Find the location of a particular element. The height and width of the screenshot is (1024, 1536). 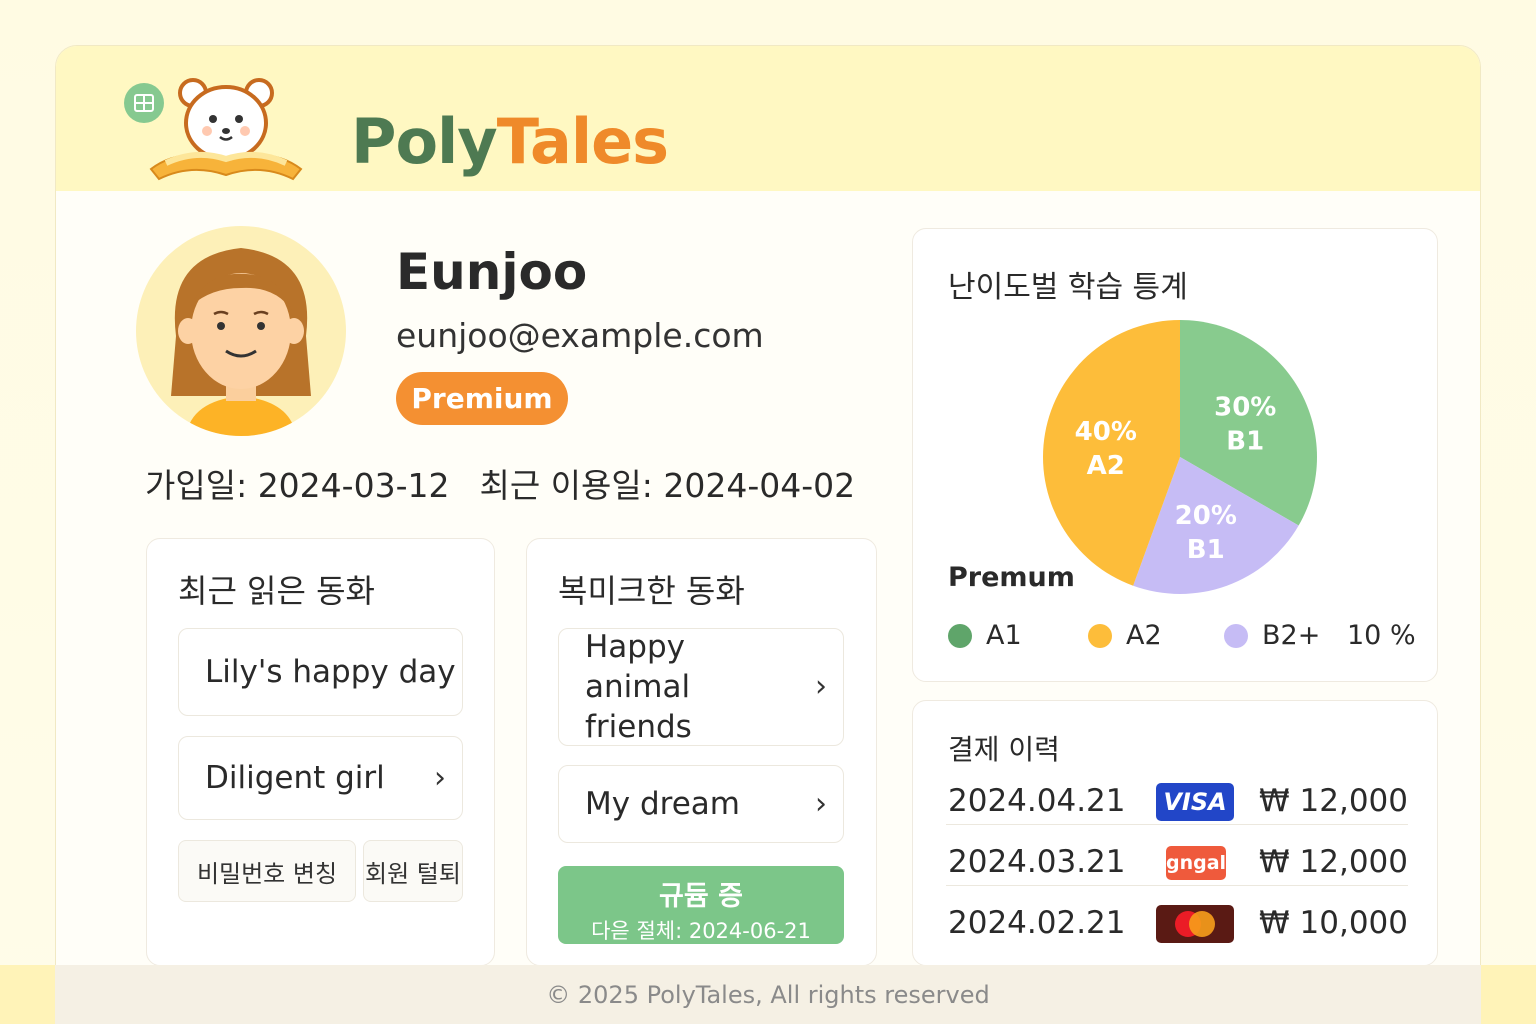

legend-label: A2 is located at coordinates (1144, 635).